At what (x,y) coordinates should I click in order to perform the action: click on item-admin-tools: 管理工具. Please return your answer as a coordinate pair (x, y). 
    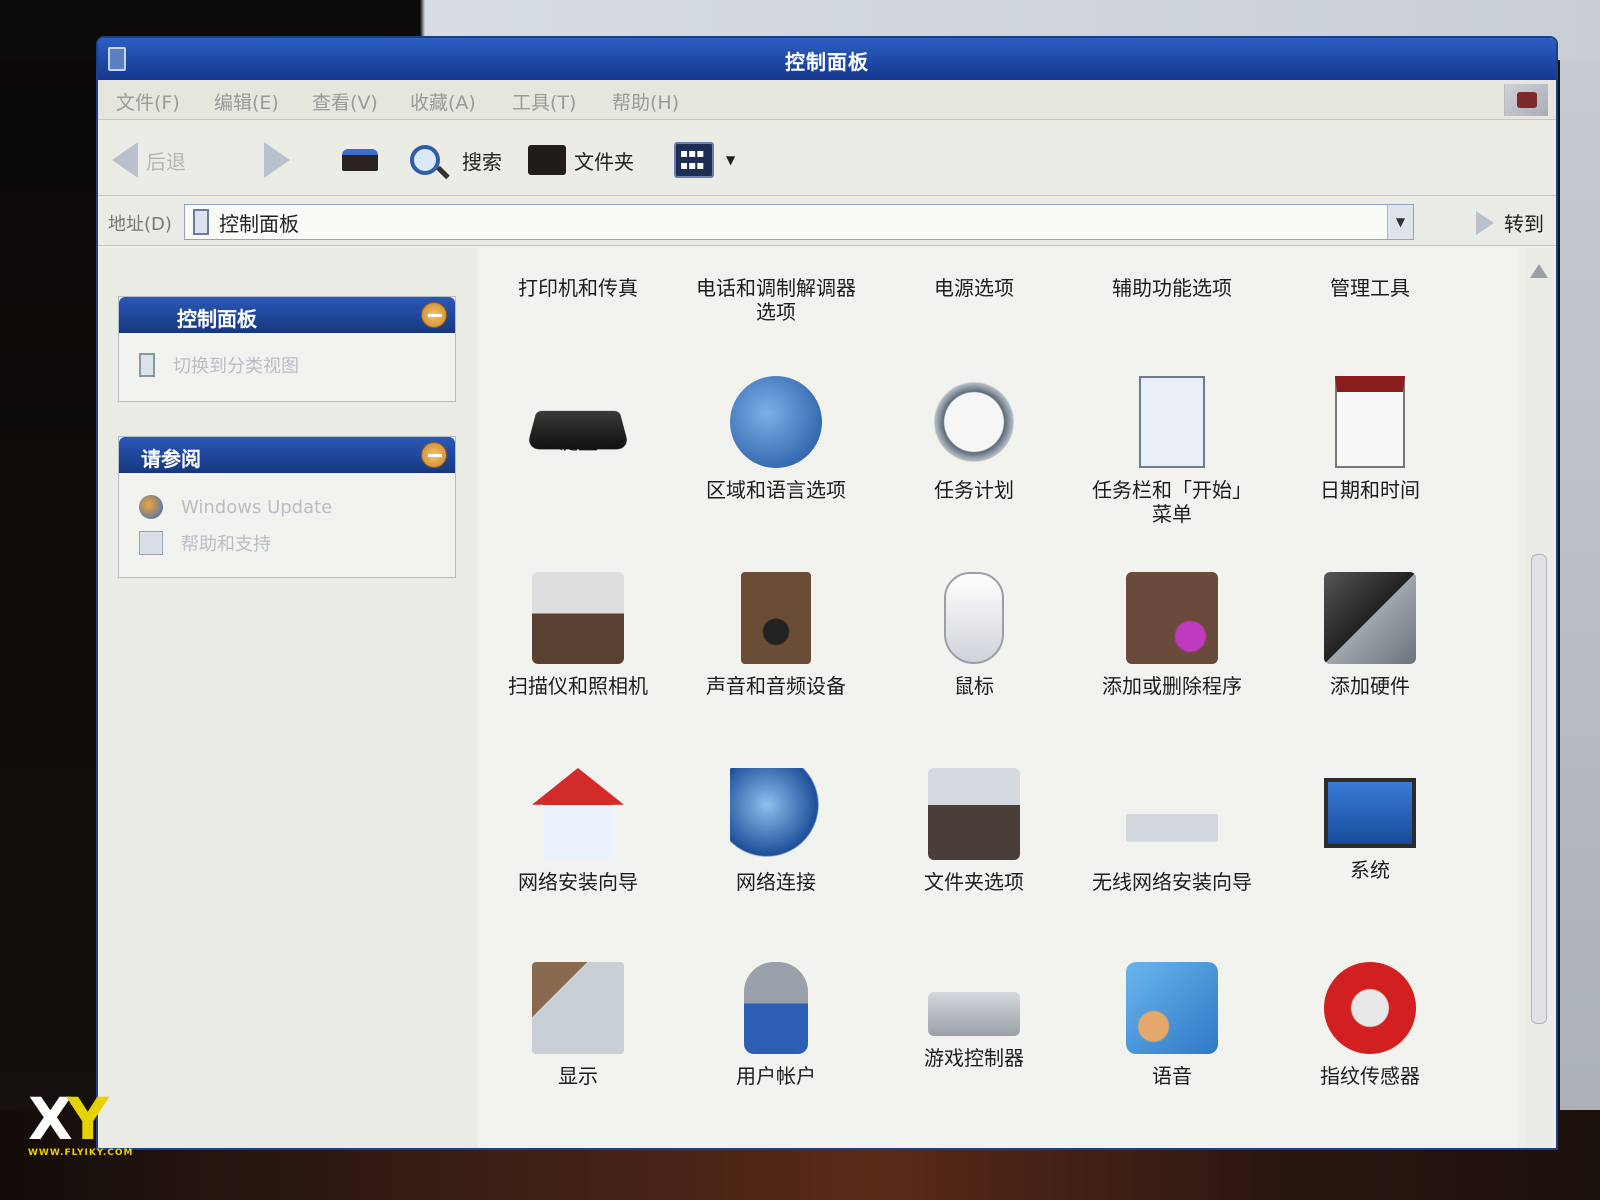
    Looking at the image, I should click on (1370, 288).